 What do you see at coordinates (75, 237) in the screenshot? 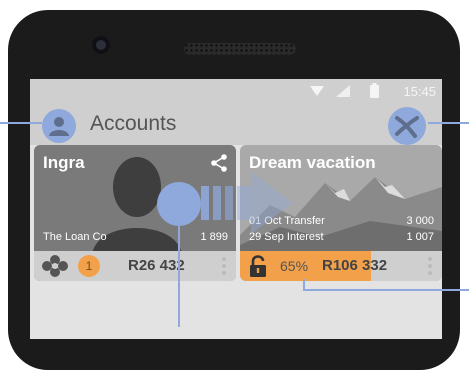
I see `loan-label: The Loan Co` at bounding box center [75, 237].